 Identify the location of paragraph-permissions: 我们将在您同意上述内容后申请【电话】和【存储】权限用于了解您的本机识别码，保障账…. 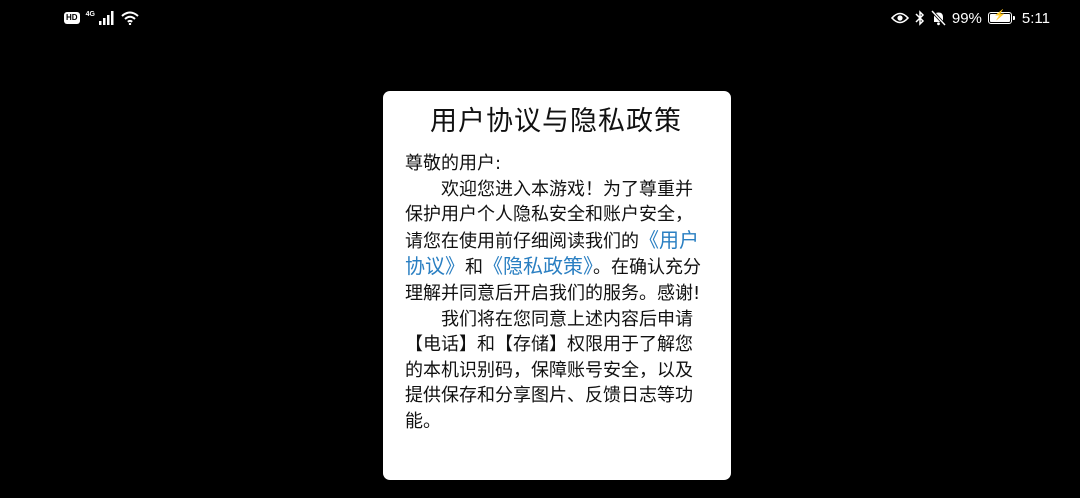
(549, 370).